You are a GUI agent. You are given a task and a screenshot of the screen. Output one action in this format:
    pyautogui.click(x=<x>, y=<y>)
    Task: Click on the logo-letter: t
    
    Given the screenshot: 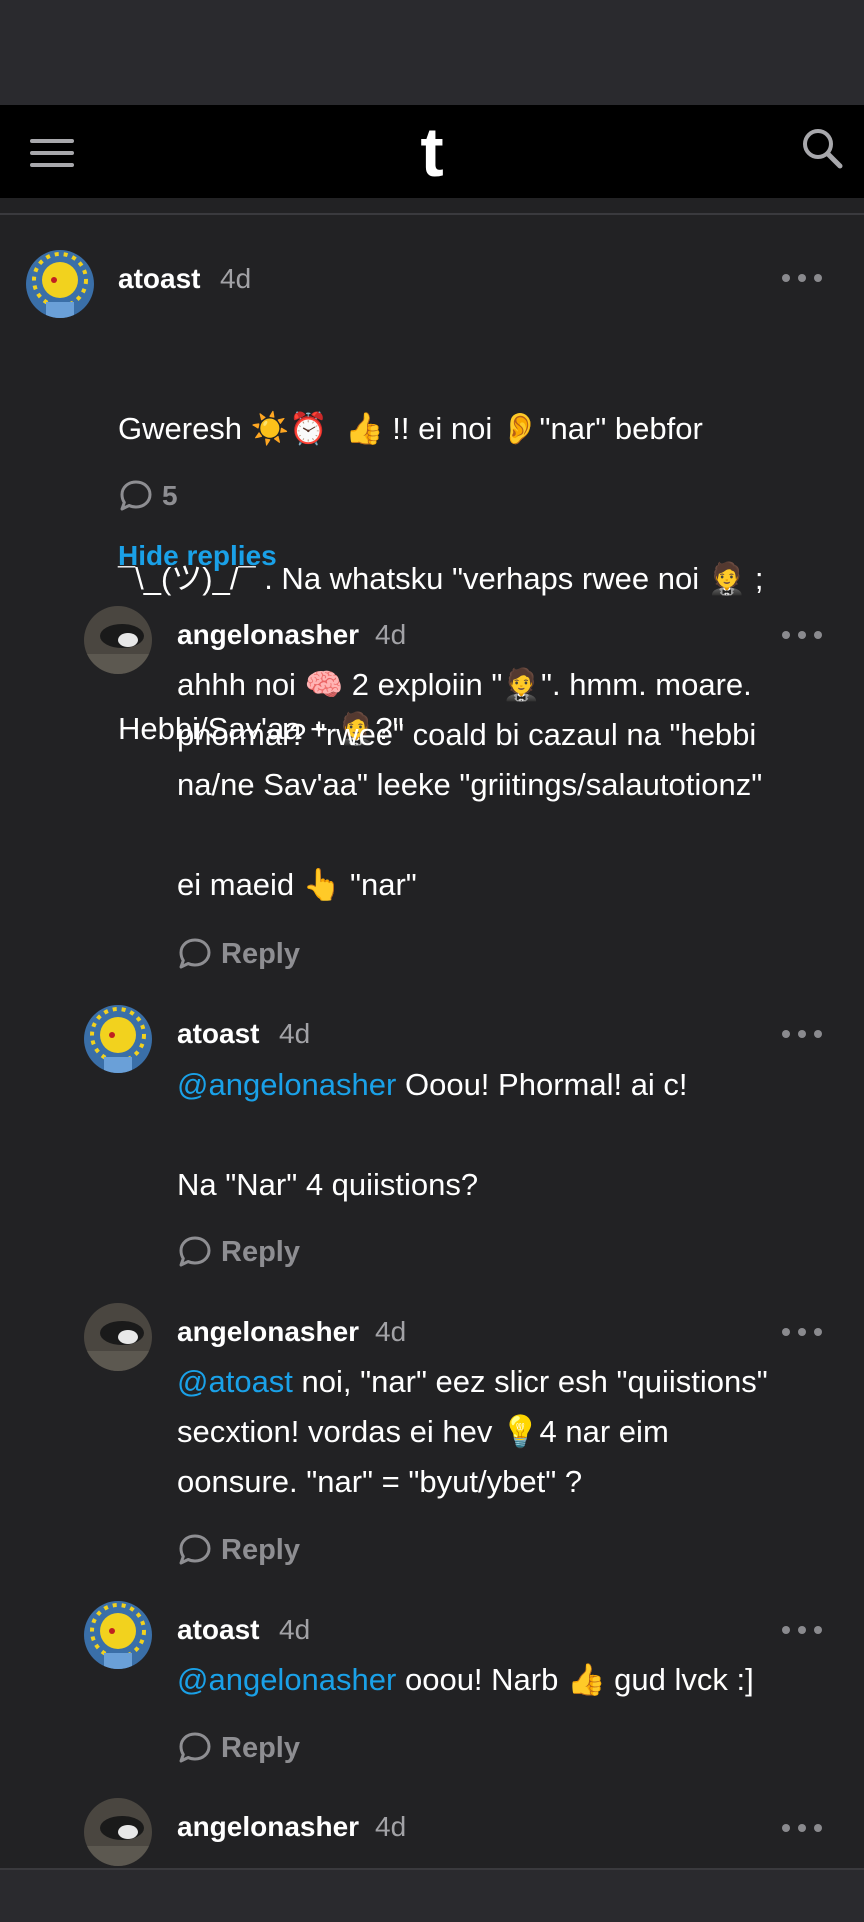 What is the action you would take?
    pyautogui.click(x=431, y=151)
    